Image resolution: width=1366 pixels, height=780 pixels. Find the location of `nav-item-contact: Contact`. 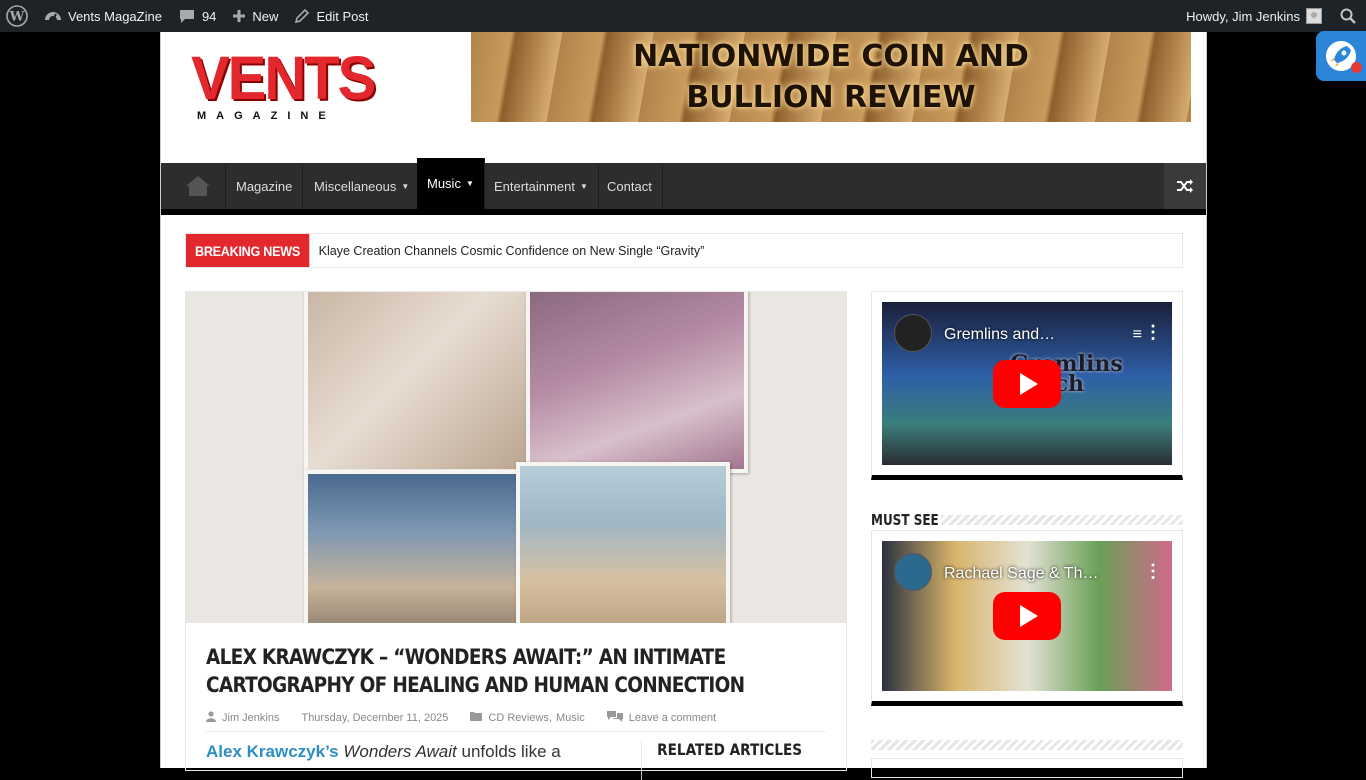

nav-item-contact: Contact is located at coordinates (630, 186).